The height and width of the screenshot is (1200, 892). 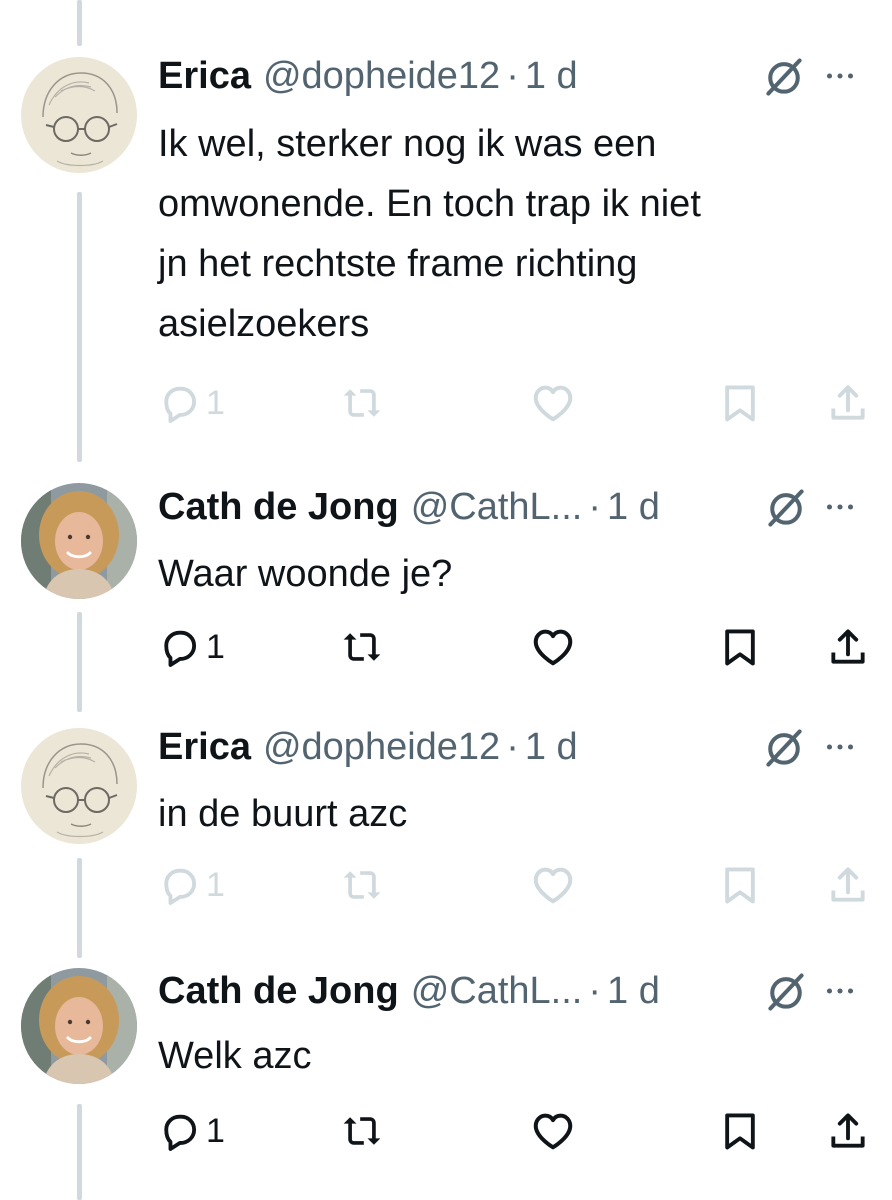 I want to click on tweet-text-line: Ik wel, sterker nog ik was een, so click(x=407, y=144).